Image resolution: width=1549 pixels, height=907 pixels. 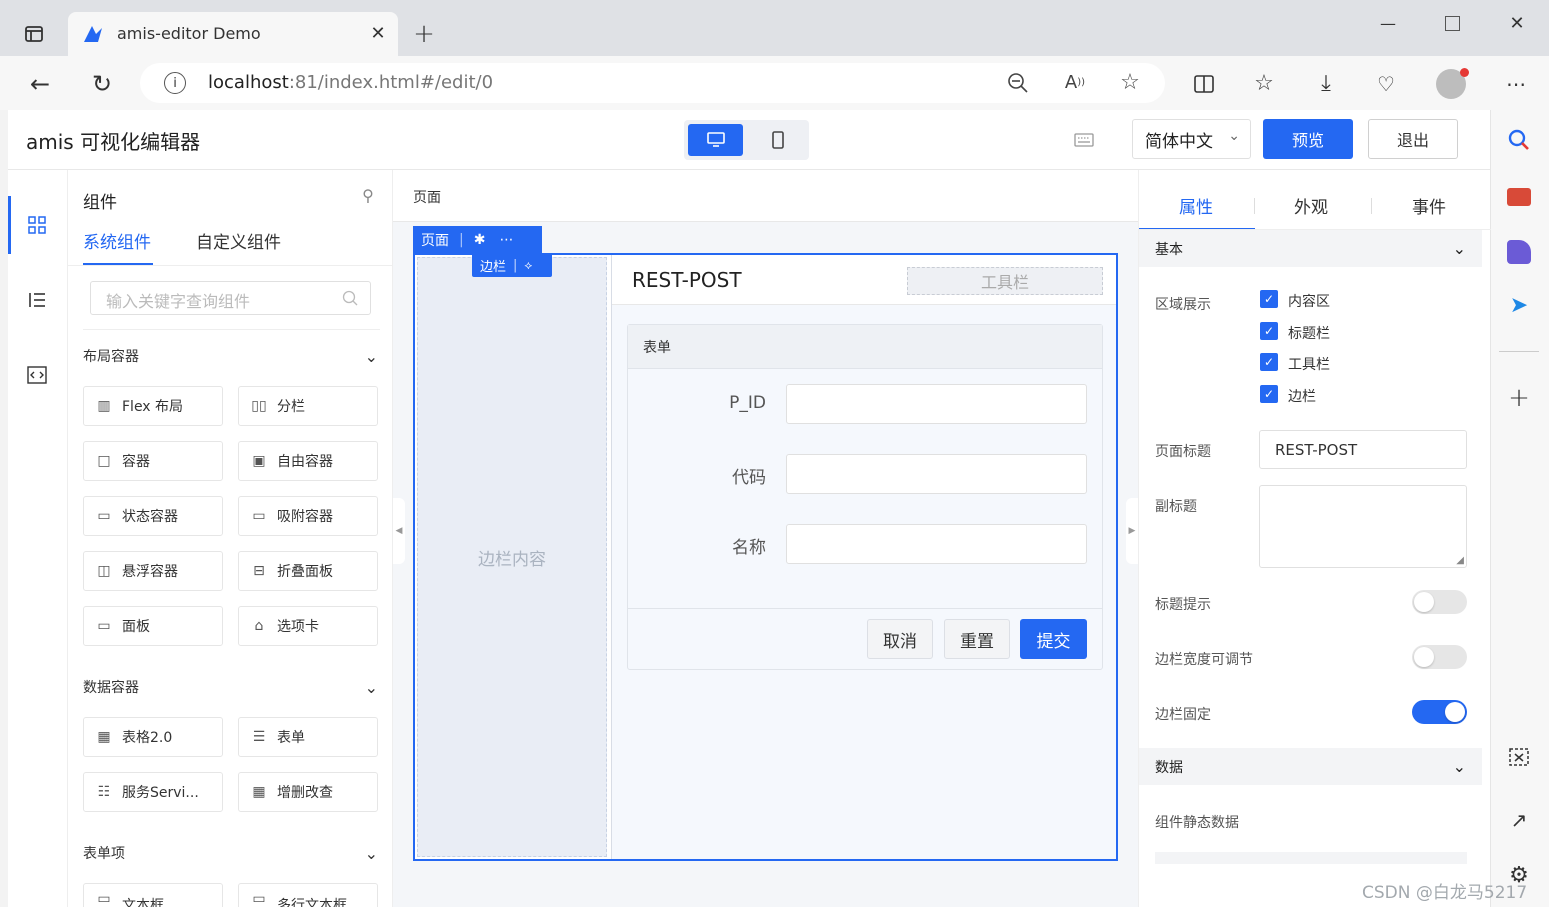 I want to click on tabs-icon: ⌂, so click(x=259, y=626).